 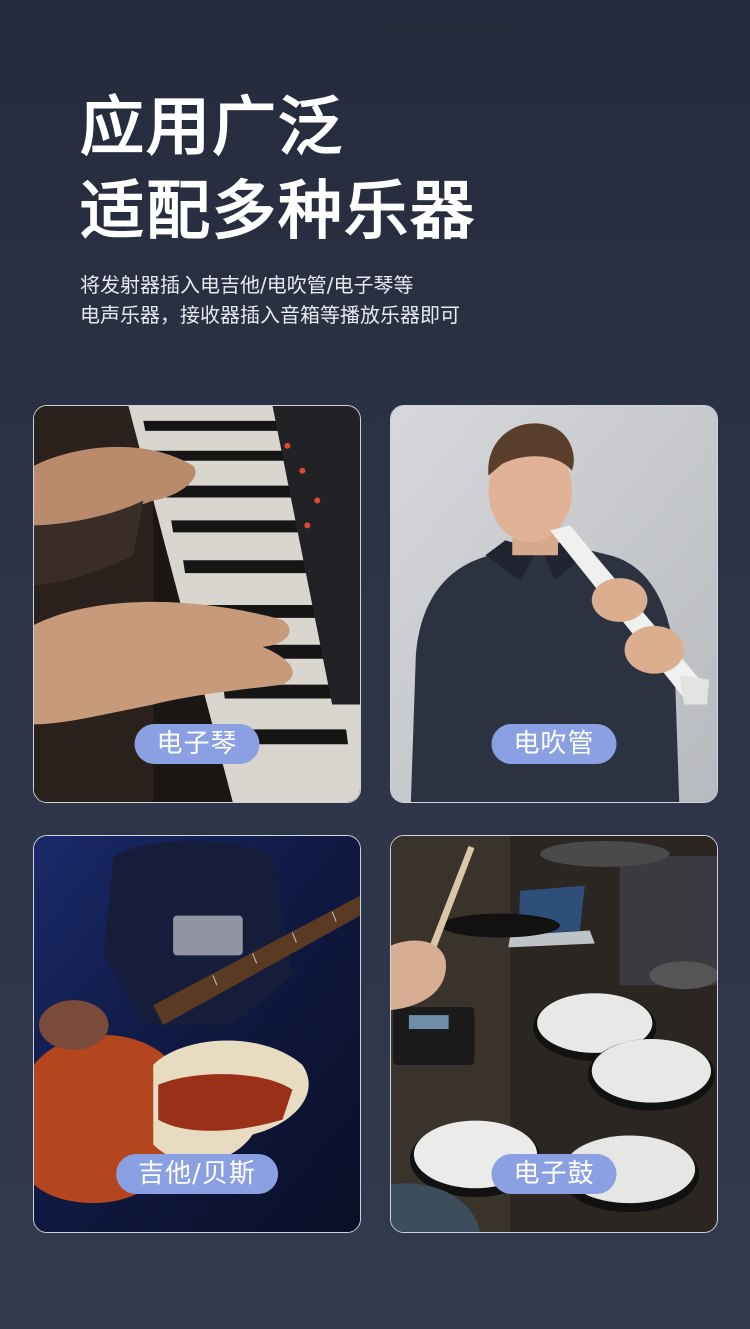 I want to click on subtitle-line-1: 将发射器插入电吉他/电吹管/电子琴等, so click(x=247, y=285).